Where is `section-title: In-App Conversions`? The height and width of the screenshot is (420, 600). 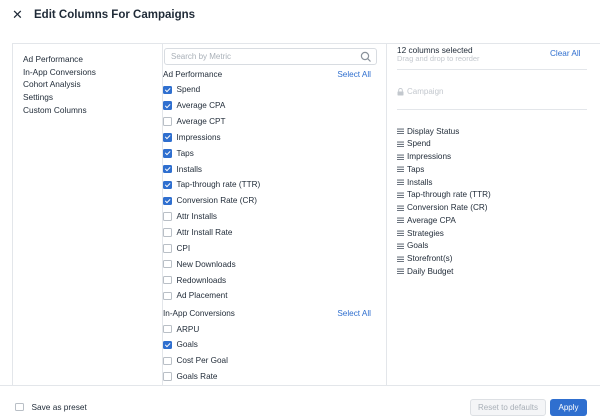
section-title: In-App Conversions is located at coordinates (199, 313).